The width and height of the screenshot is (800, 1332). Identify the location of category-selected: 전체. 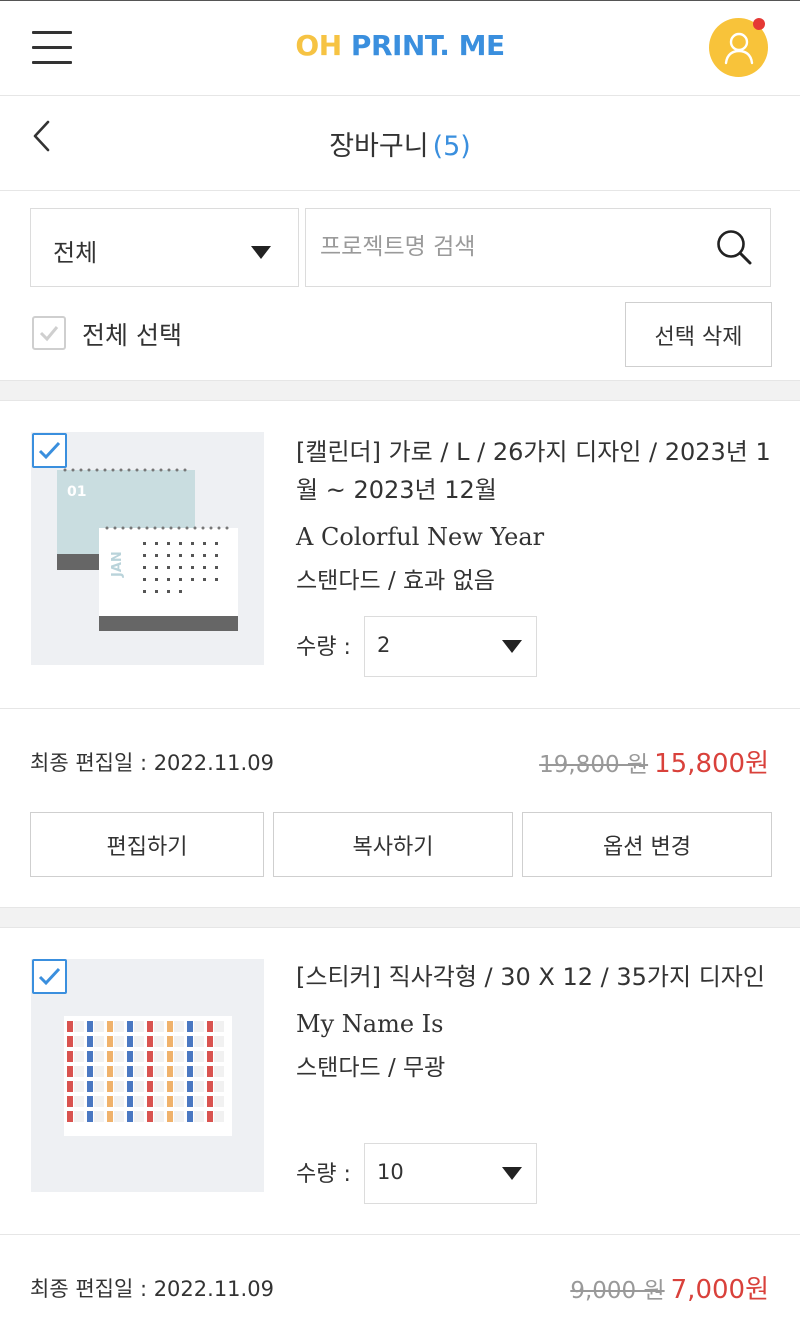
(75, 253).